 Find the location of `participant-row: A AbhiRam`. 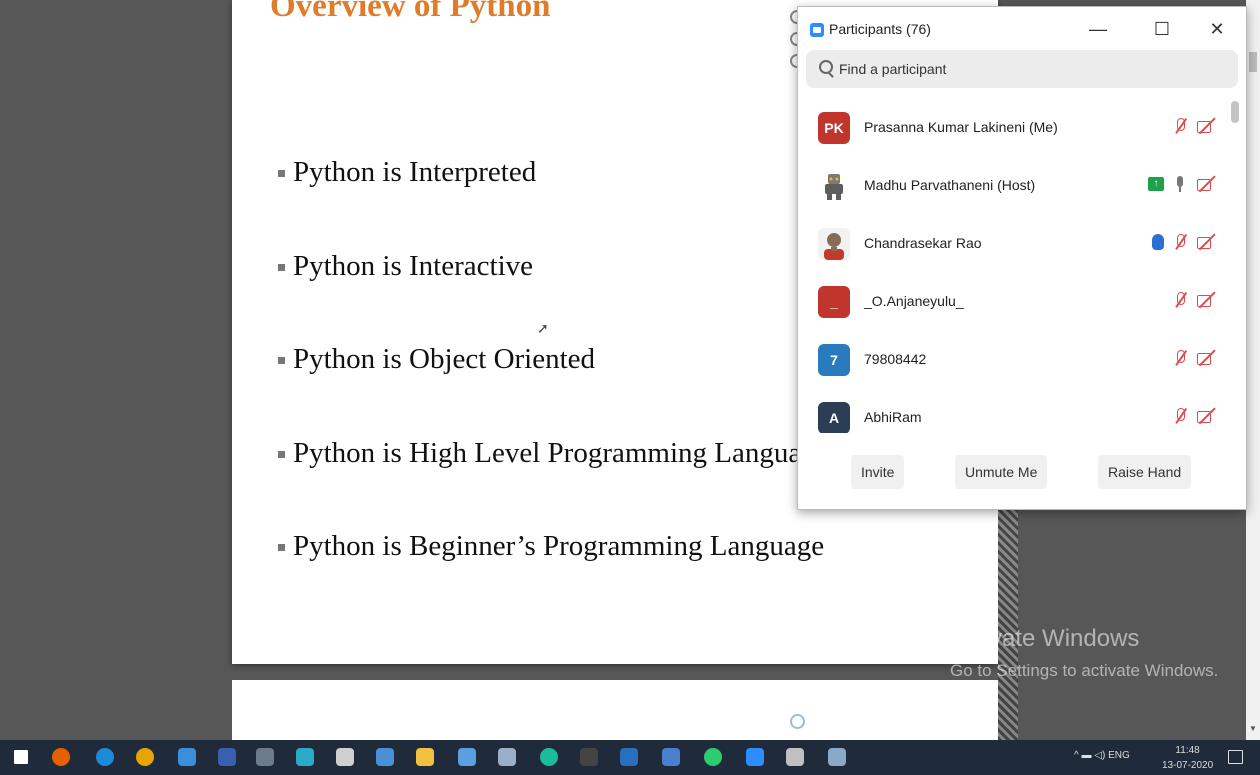

participant-row: A AbhiRam is located at coordinates (1013, 411).